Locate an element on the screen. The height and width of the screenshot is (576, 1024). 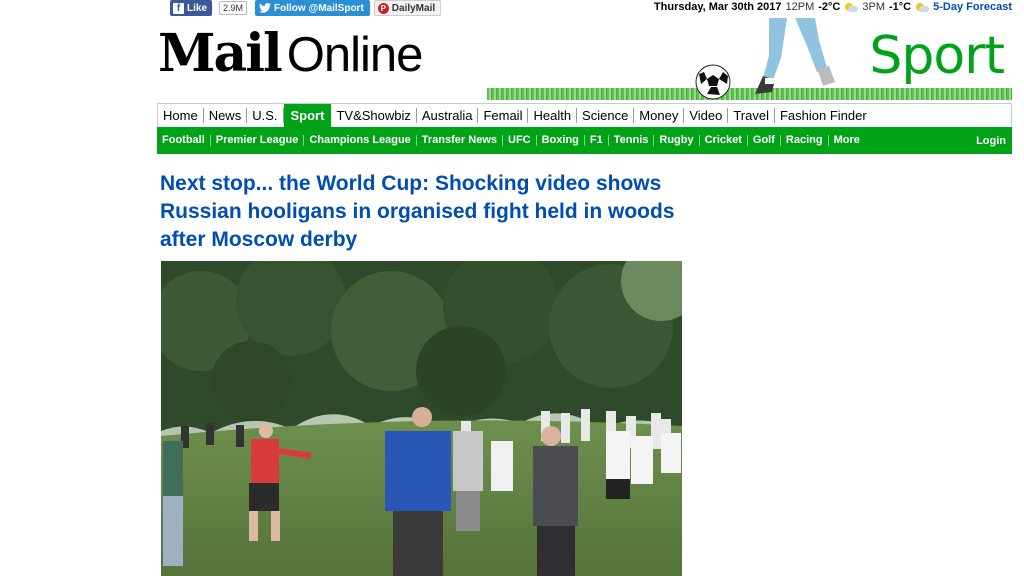
nav-item-video: Video is located at coordinates (706, 115).